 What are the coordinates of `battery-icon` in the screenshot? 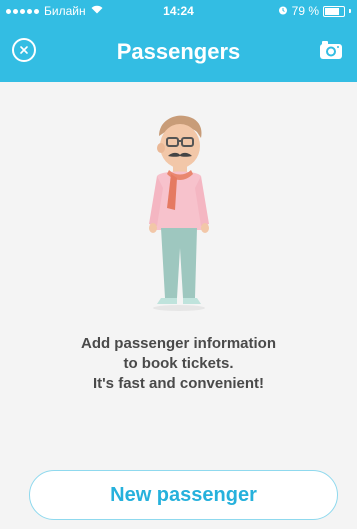 It's located at (334, 11).